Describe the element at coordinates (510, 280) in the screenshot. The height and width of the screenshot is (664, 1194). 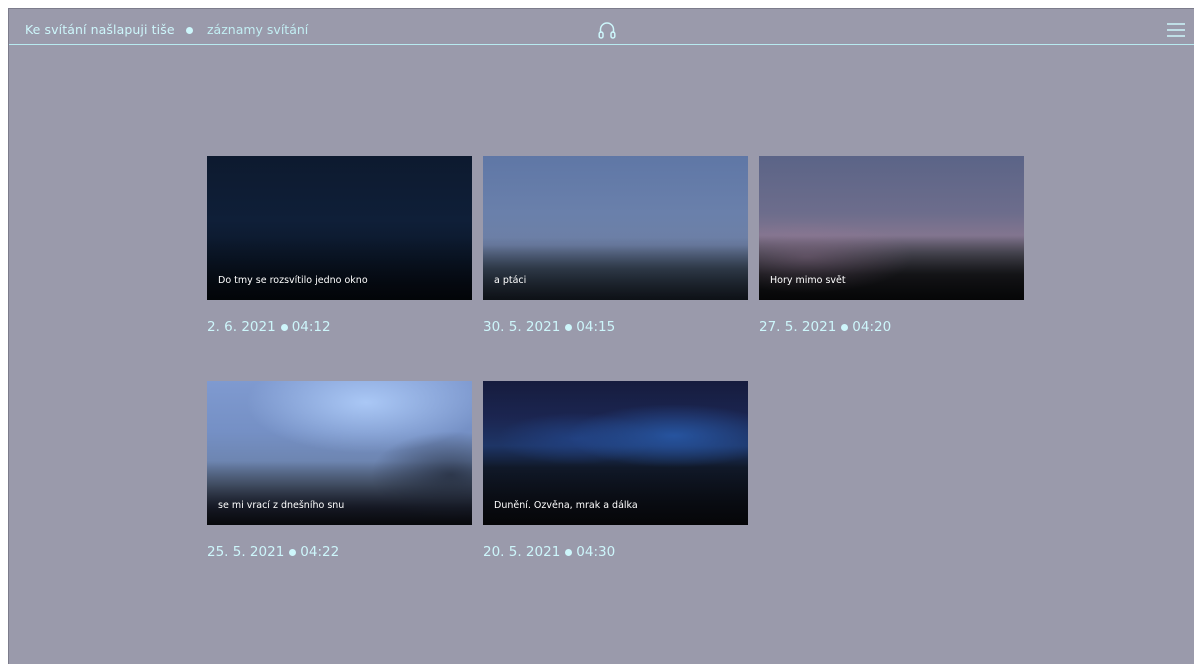
I see `recording-caption: a ptáci` at that location.